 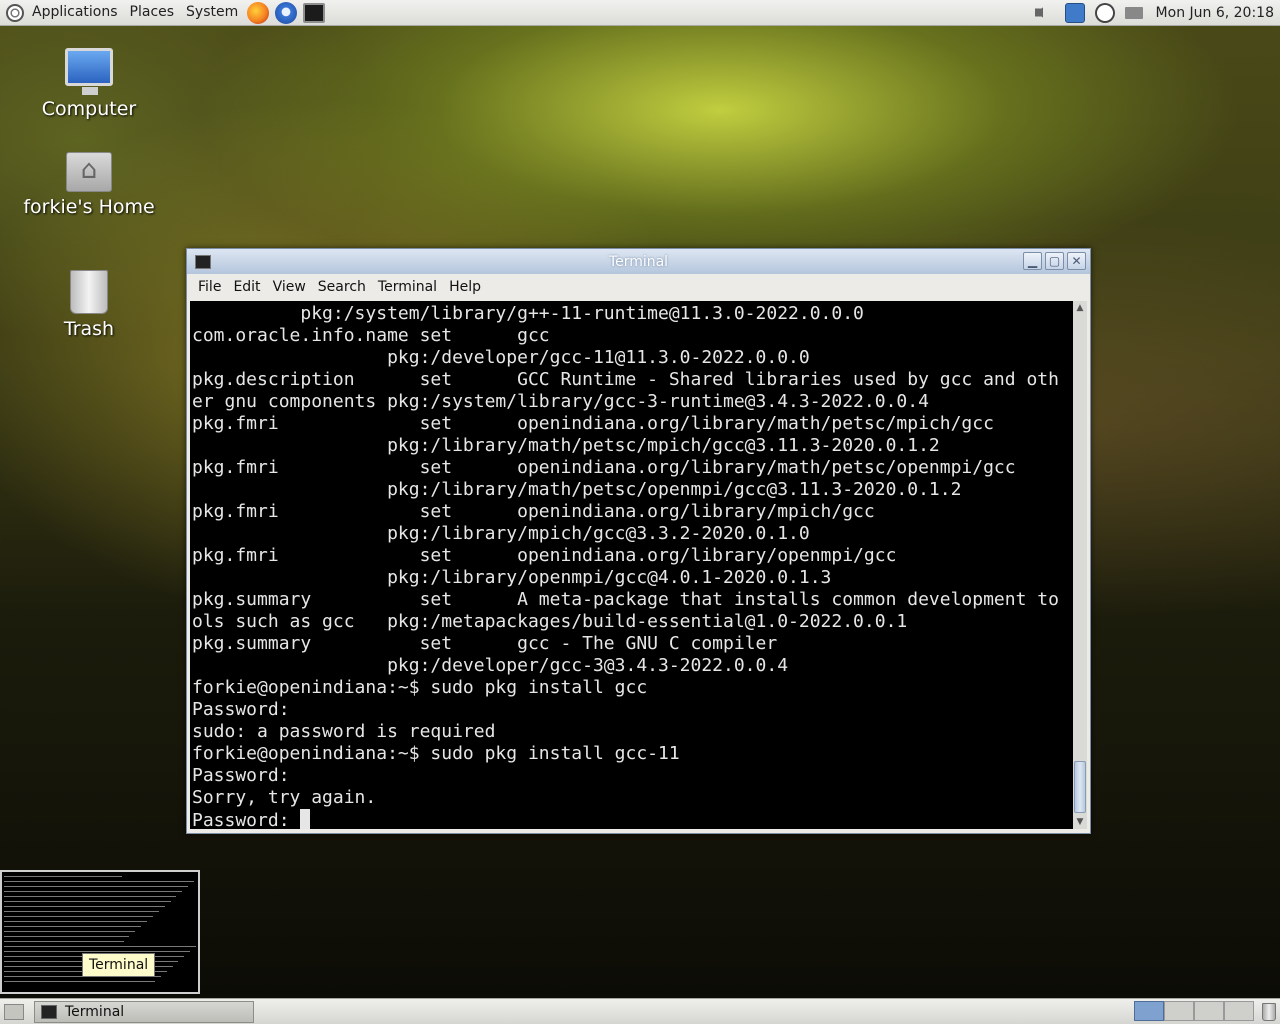 I want to click on terminal-line: pkg:/library/mpich/gcc@3.3.2-2020.0.1.0, so click(x=501, y=533).